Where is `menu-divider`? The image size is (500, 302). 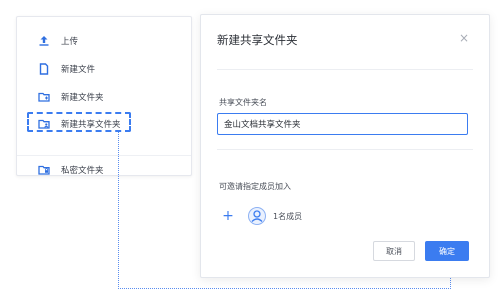 menu-divider is located at coordinates (104, 155).